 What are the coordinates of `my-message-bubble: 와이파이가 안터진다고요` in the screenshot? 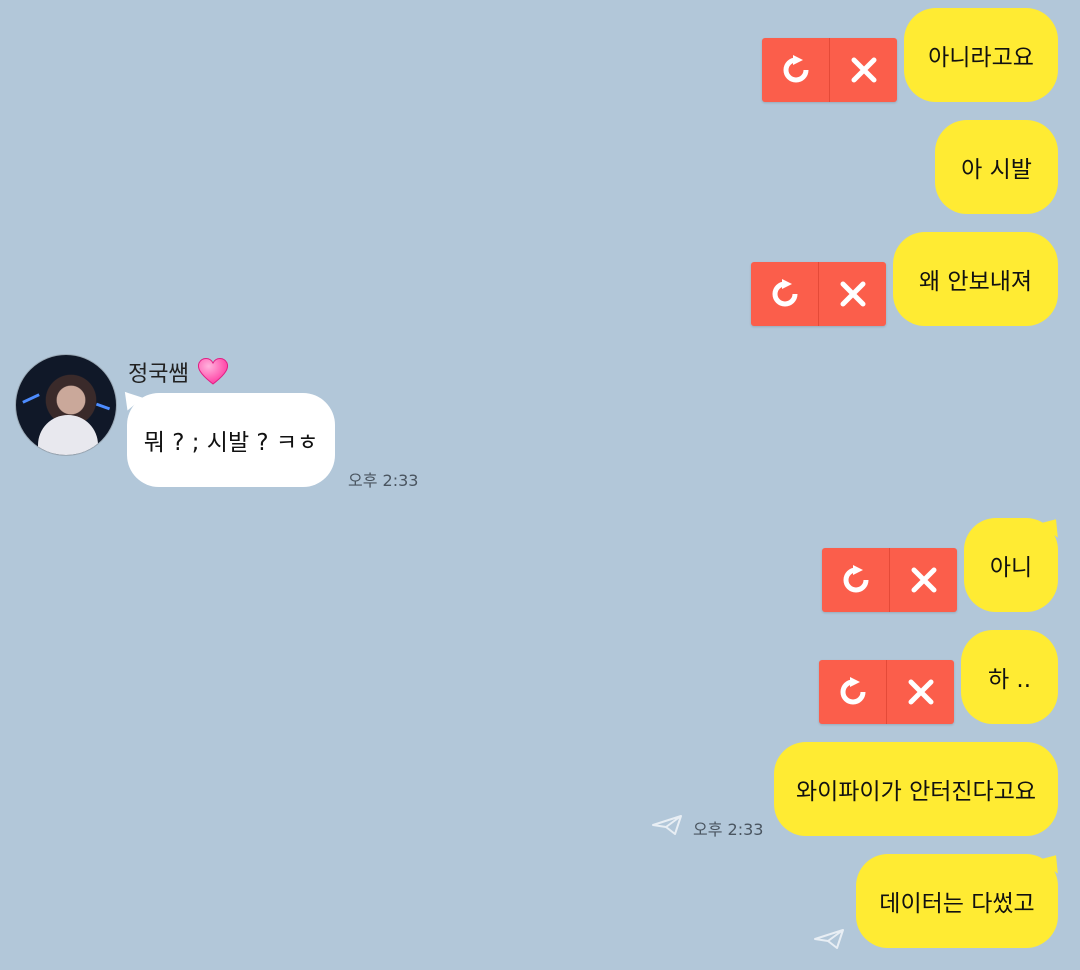 It's located at (916, 789).